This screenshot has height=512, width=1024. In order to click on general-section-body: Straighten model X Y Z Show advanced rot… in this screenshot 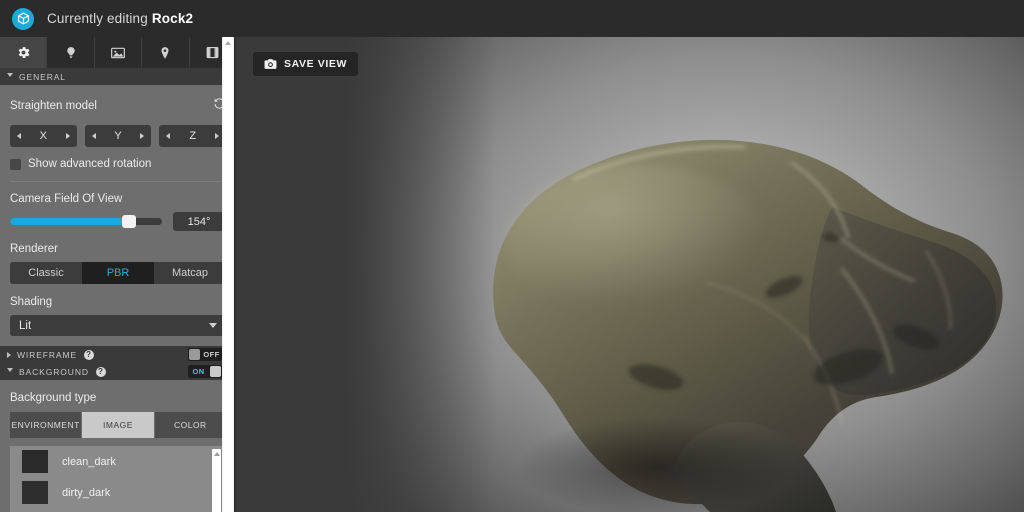, I will do `click(118, 215)`.